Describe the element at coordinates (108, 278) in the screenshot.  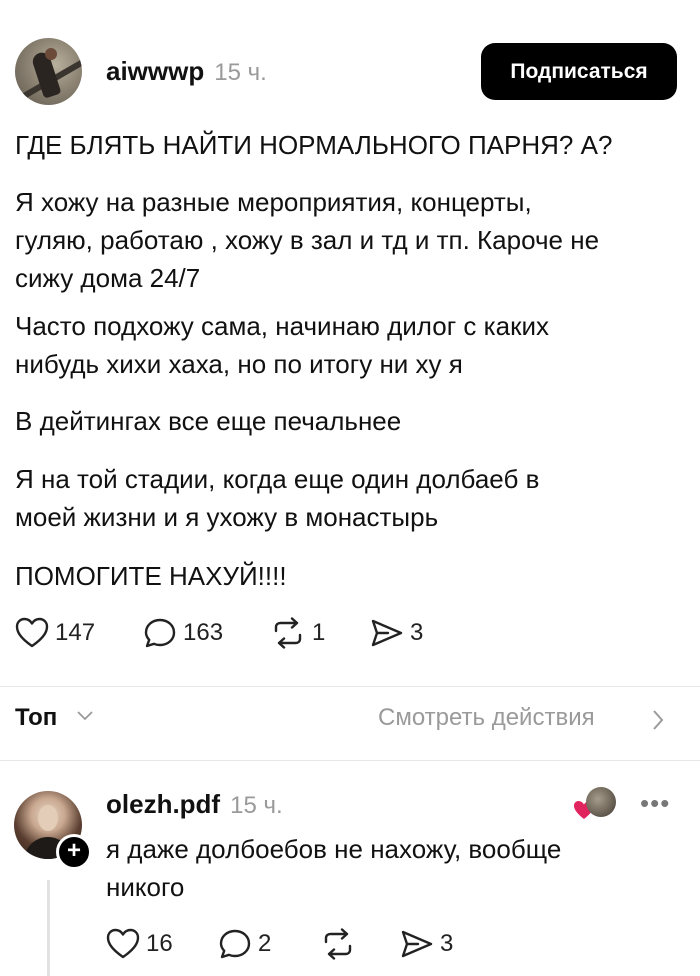
I see `post-text-line: сижу дома 24/7` at that location.